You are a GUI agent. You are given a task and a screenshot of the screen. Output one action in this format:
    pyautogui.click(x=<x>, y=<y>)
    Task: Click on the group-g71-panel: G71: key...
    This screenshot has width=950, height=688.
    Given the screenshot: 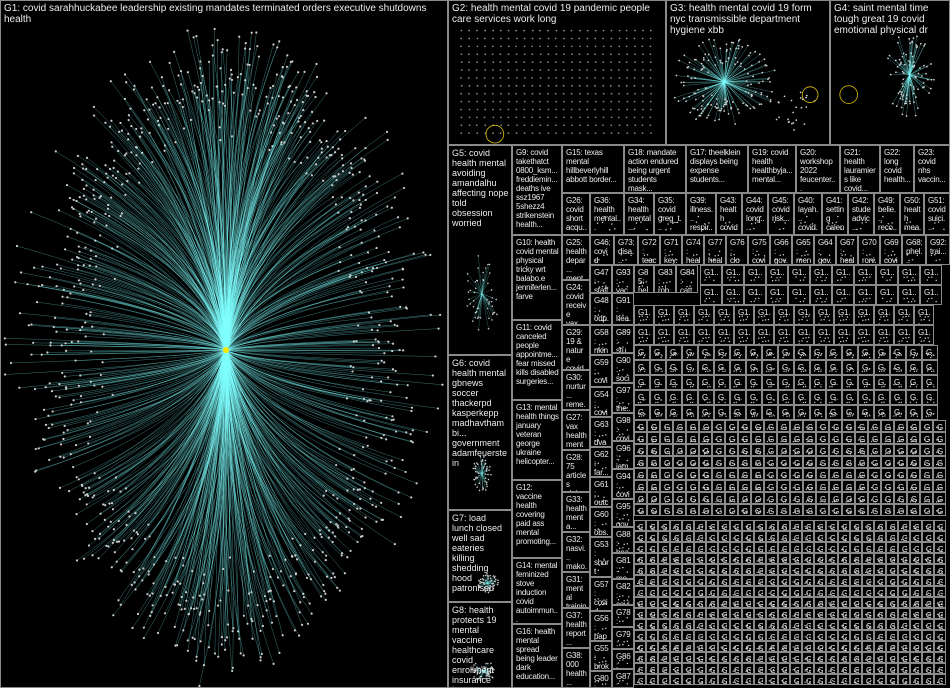 What is the action you would take?
    pyautogui.click(x=671, y=250)
    